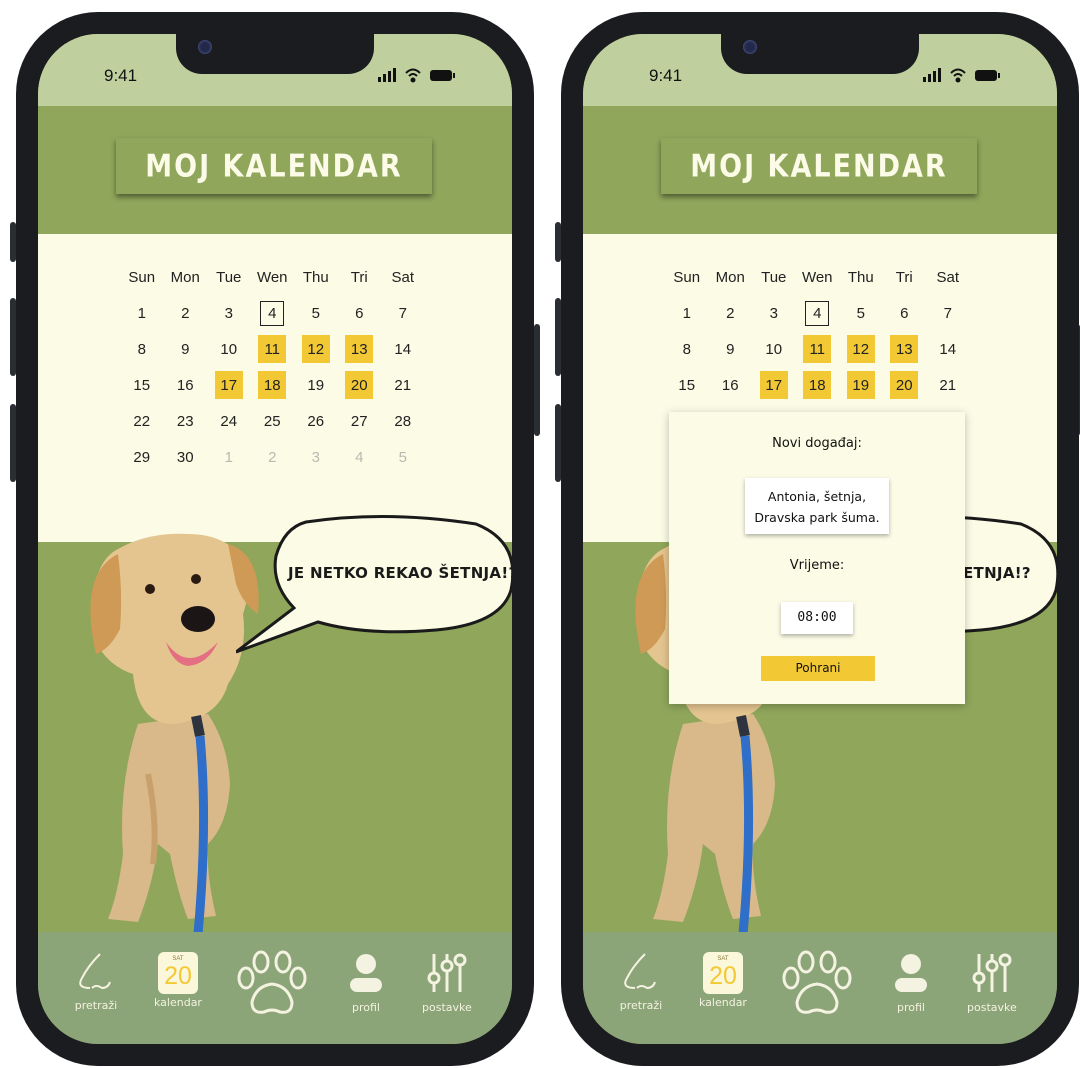 The image size is (1080, 1068). What do you see at coordinates (820, 54) in the screenshot?
I see `notch` at bounding box center [820, 54].